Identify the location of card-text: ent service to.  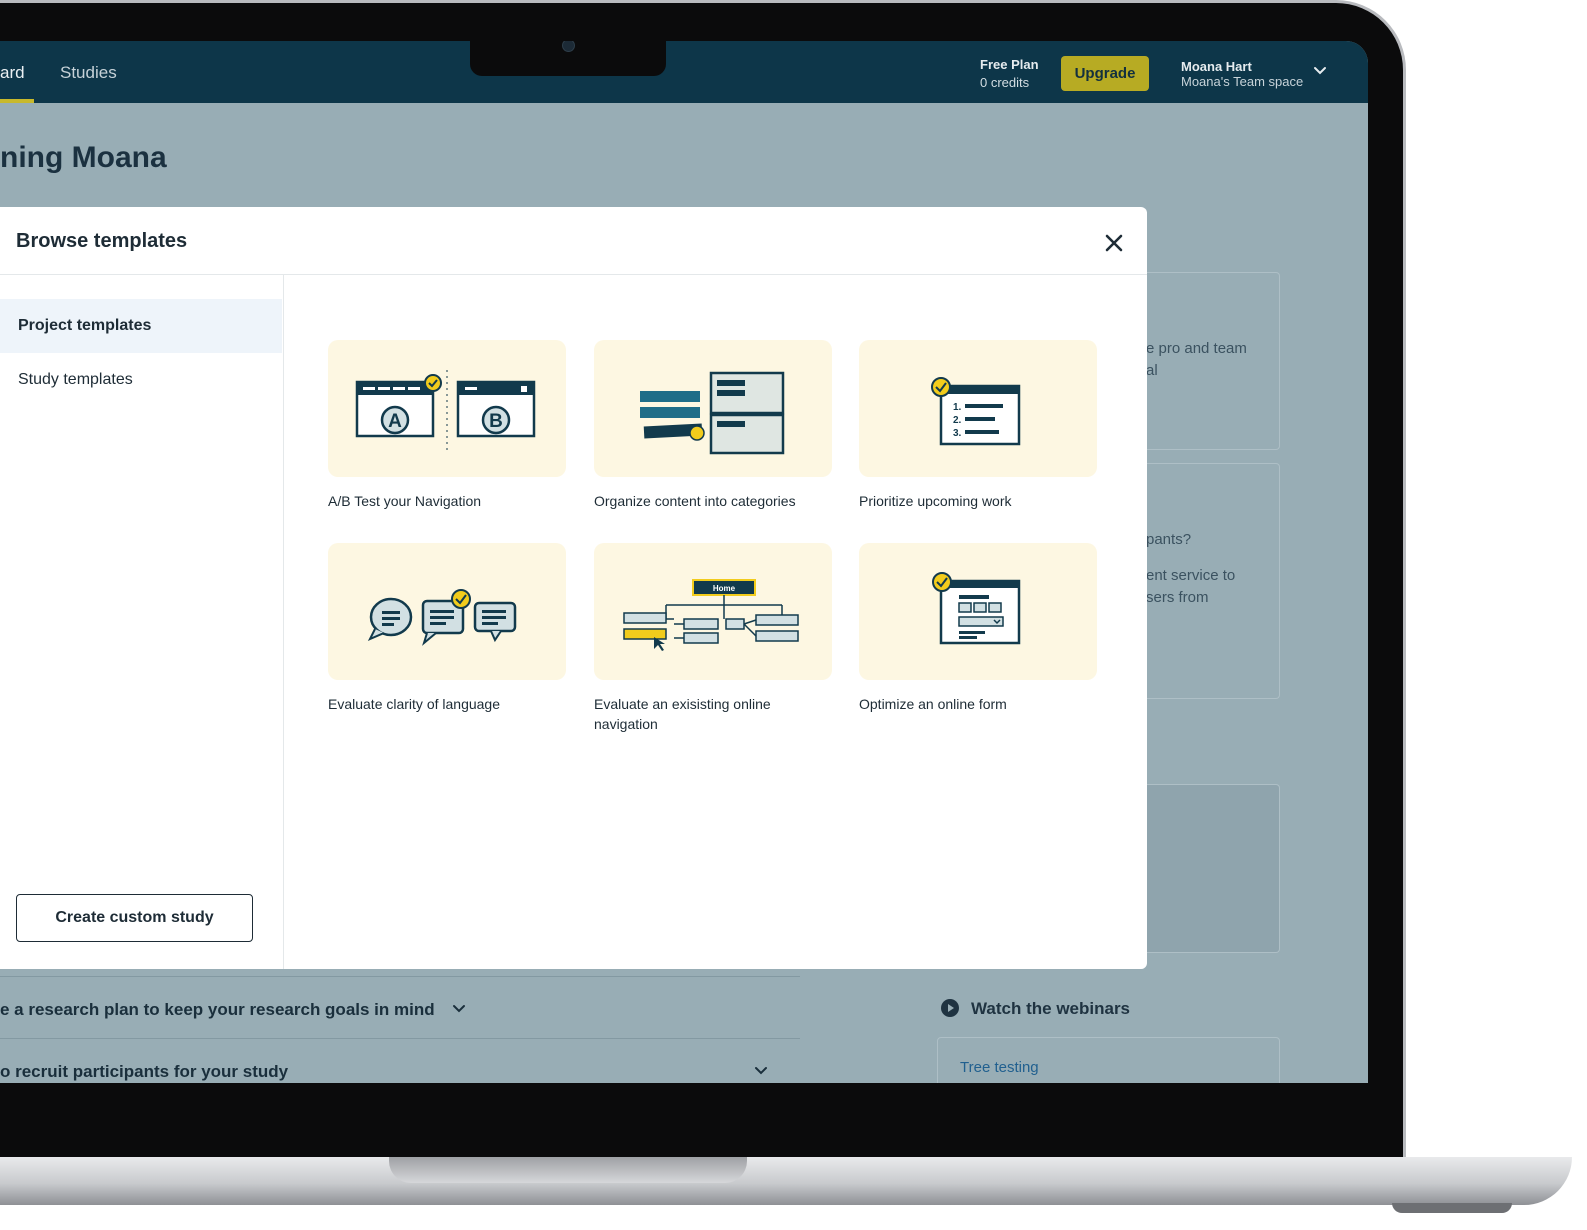
(1191, 575).